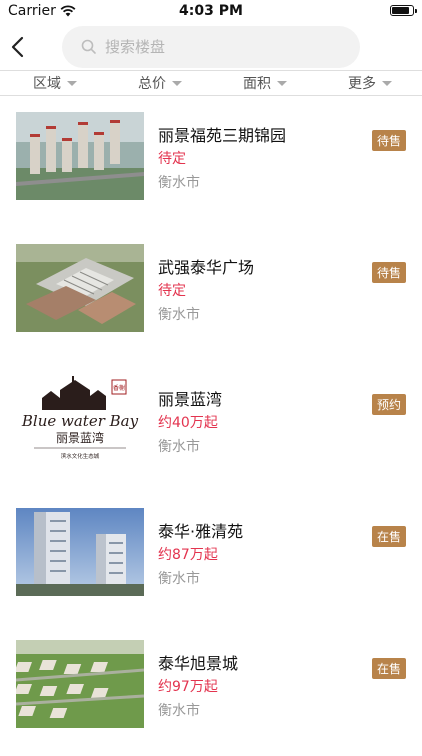 Image resolution: width=422 pixels, height=756 pixels. What do you see at coordinates (80, 552) in the screenshot?
I see `listing-thumbnail-highrise` at bounding box center [80, 552].